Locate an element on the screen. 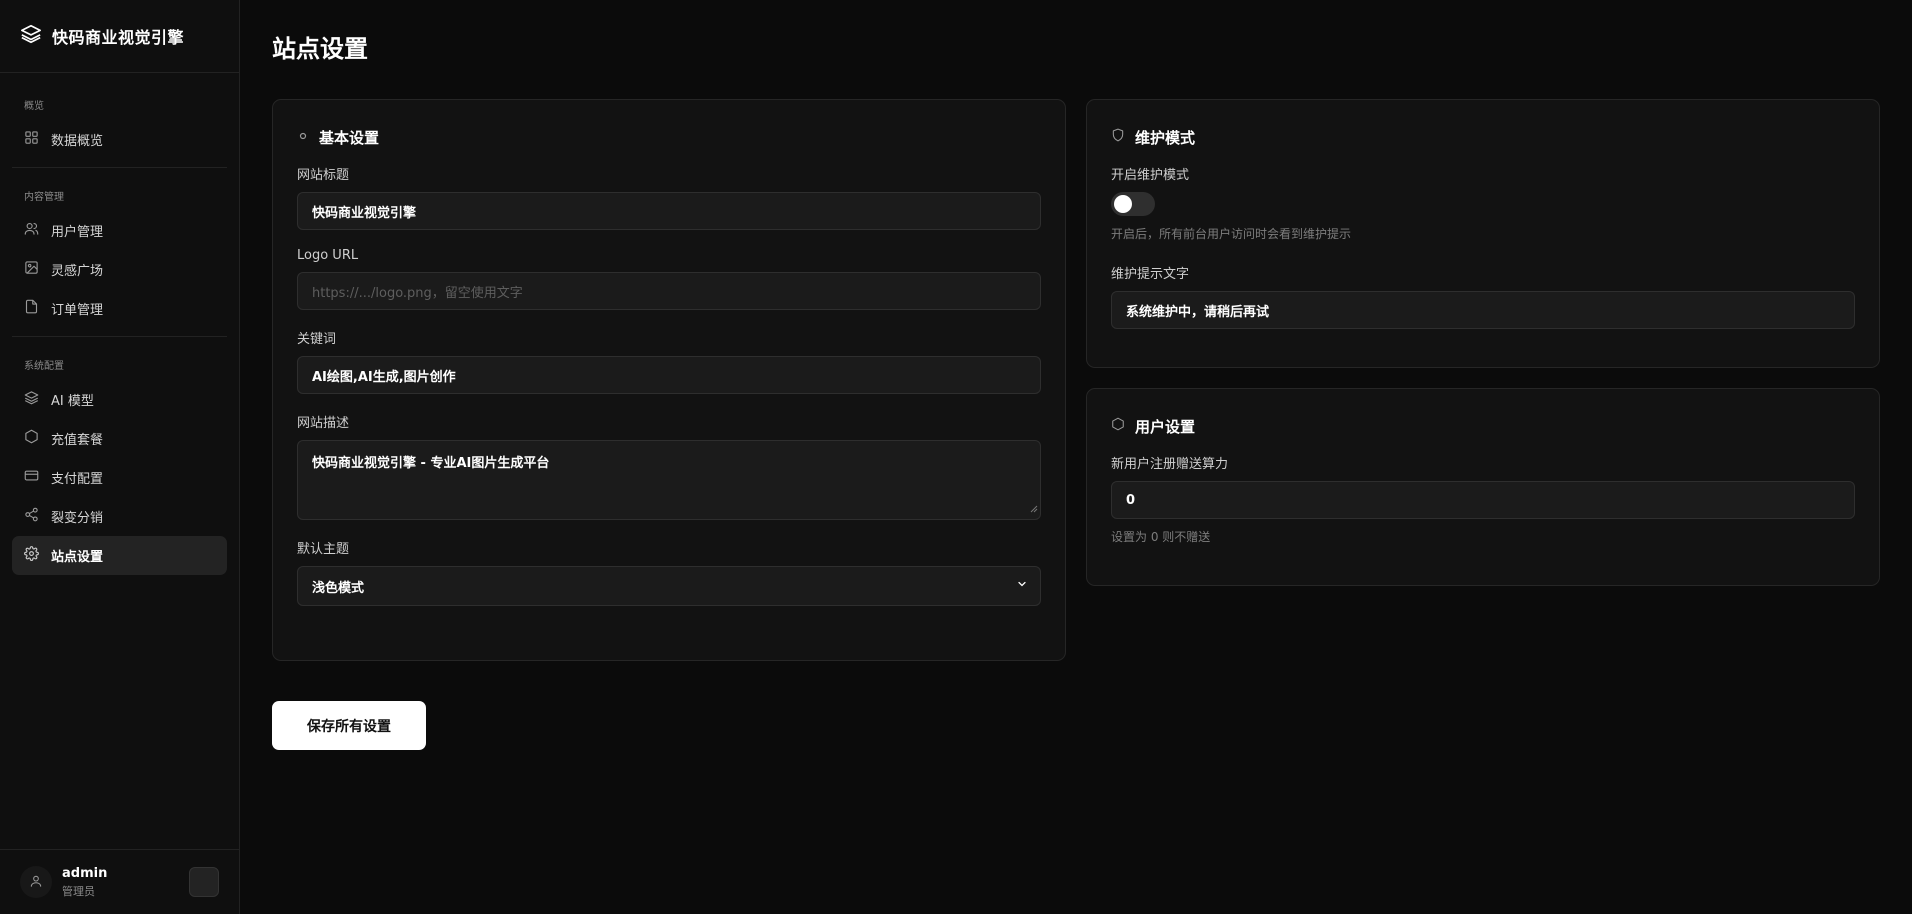  user-meta: admin 管理员 is located at coordinates (120, 882).